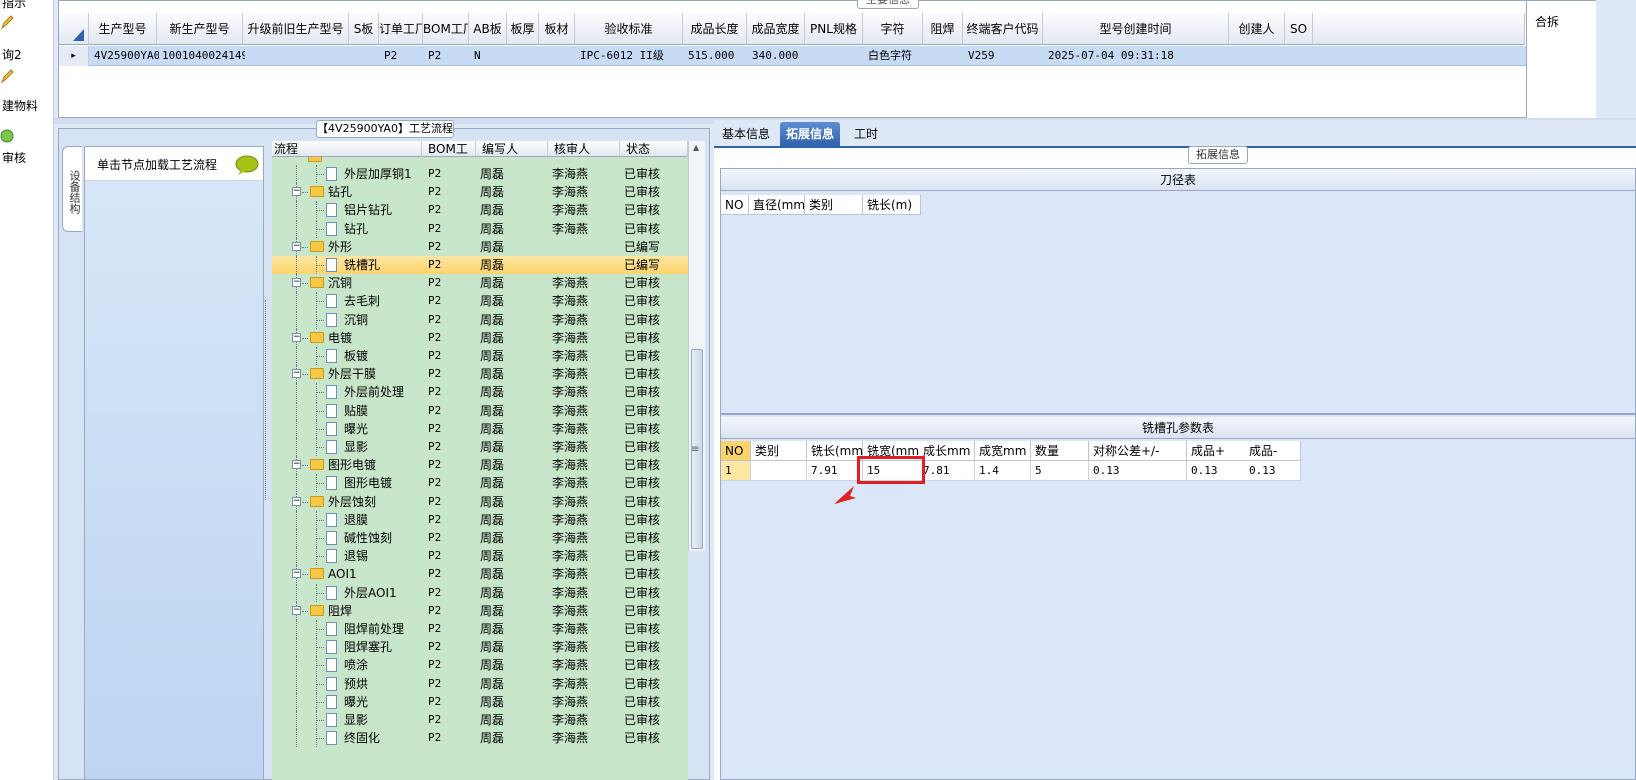 The width and height of the screenshot is (1636, 780). Describe the element at coordinates (736, 451) in the screenshot. I see `slot-column-header: NO` at that location.